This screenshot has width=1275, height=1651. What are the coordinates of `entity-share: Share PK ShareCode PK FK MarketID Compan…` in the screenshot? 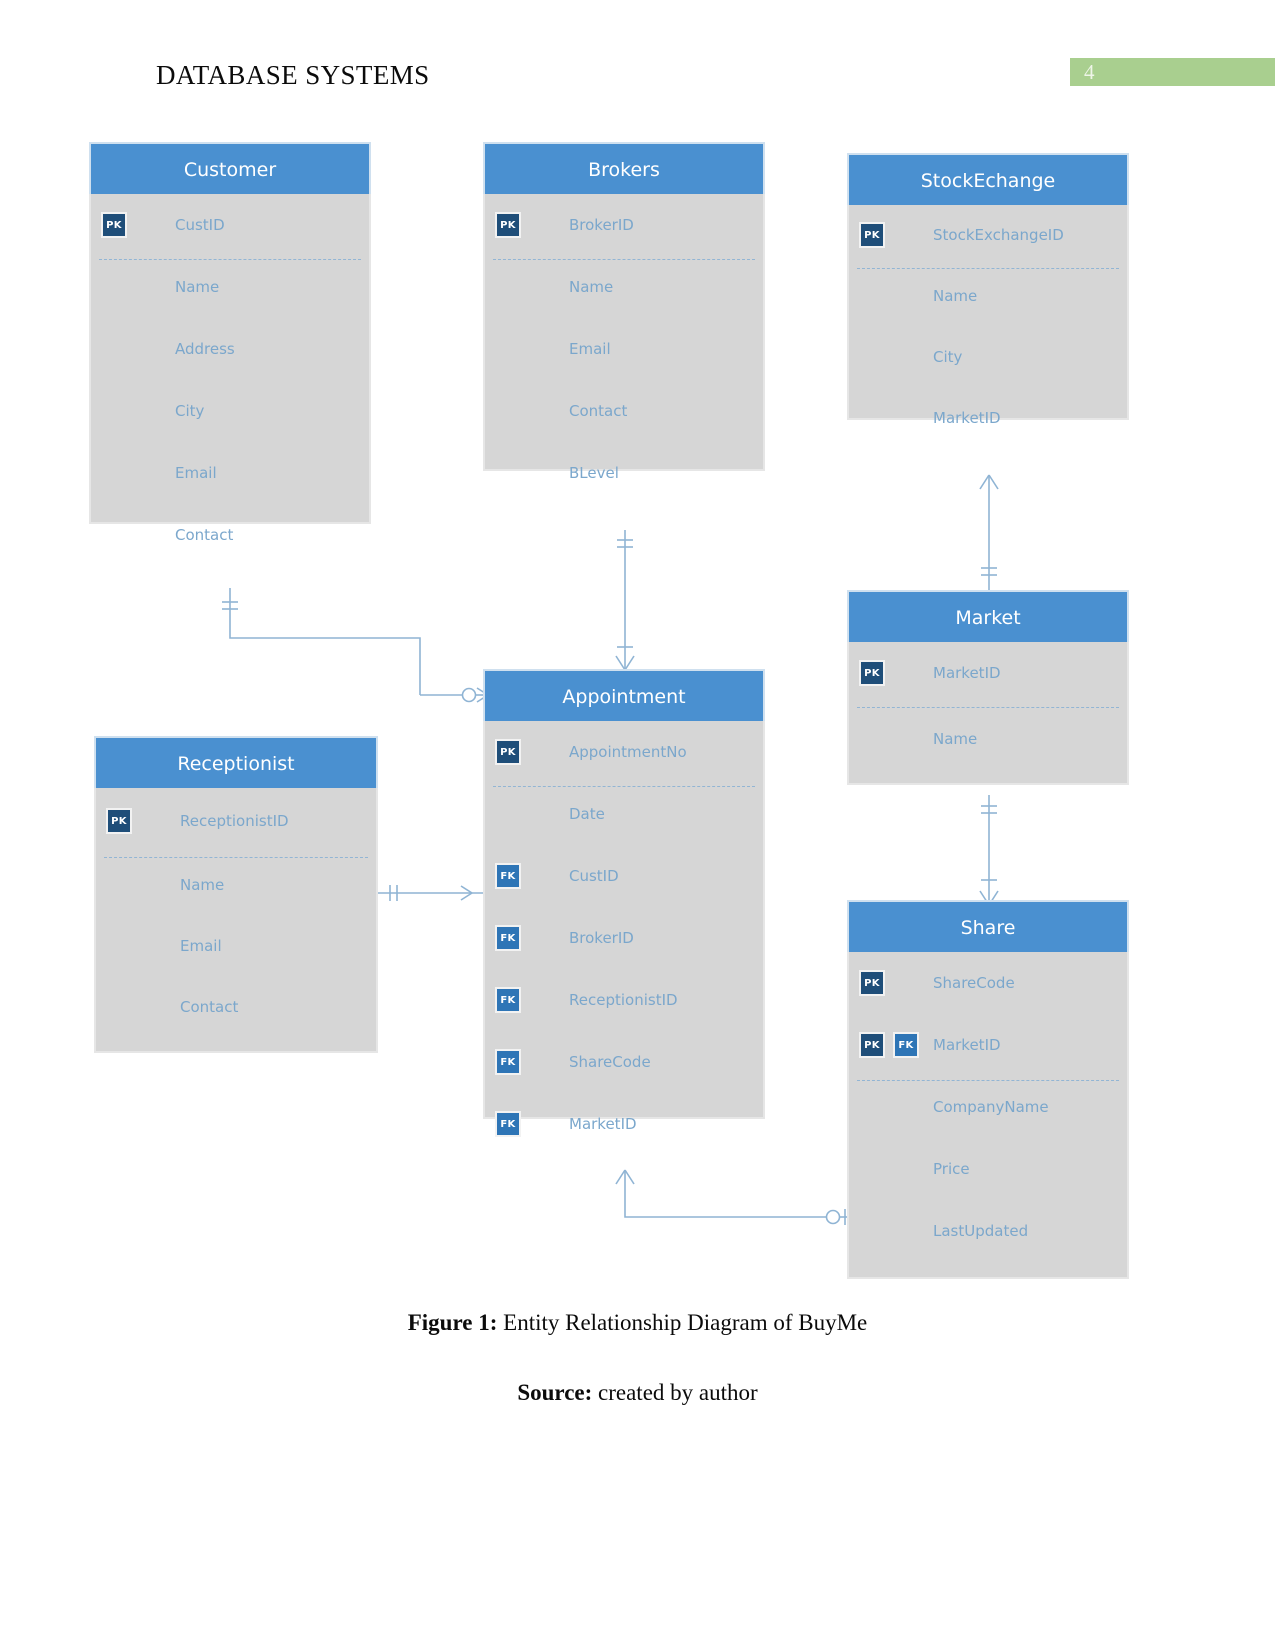 It's located at (988, 1089).